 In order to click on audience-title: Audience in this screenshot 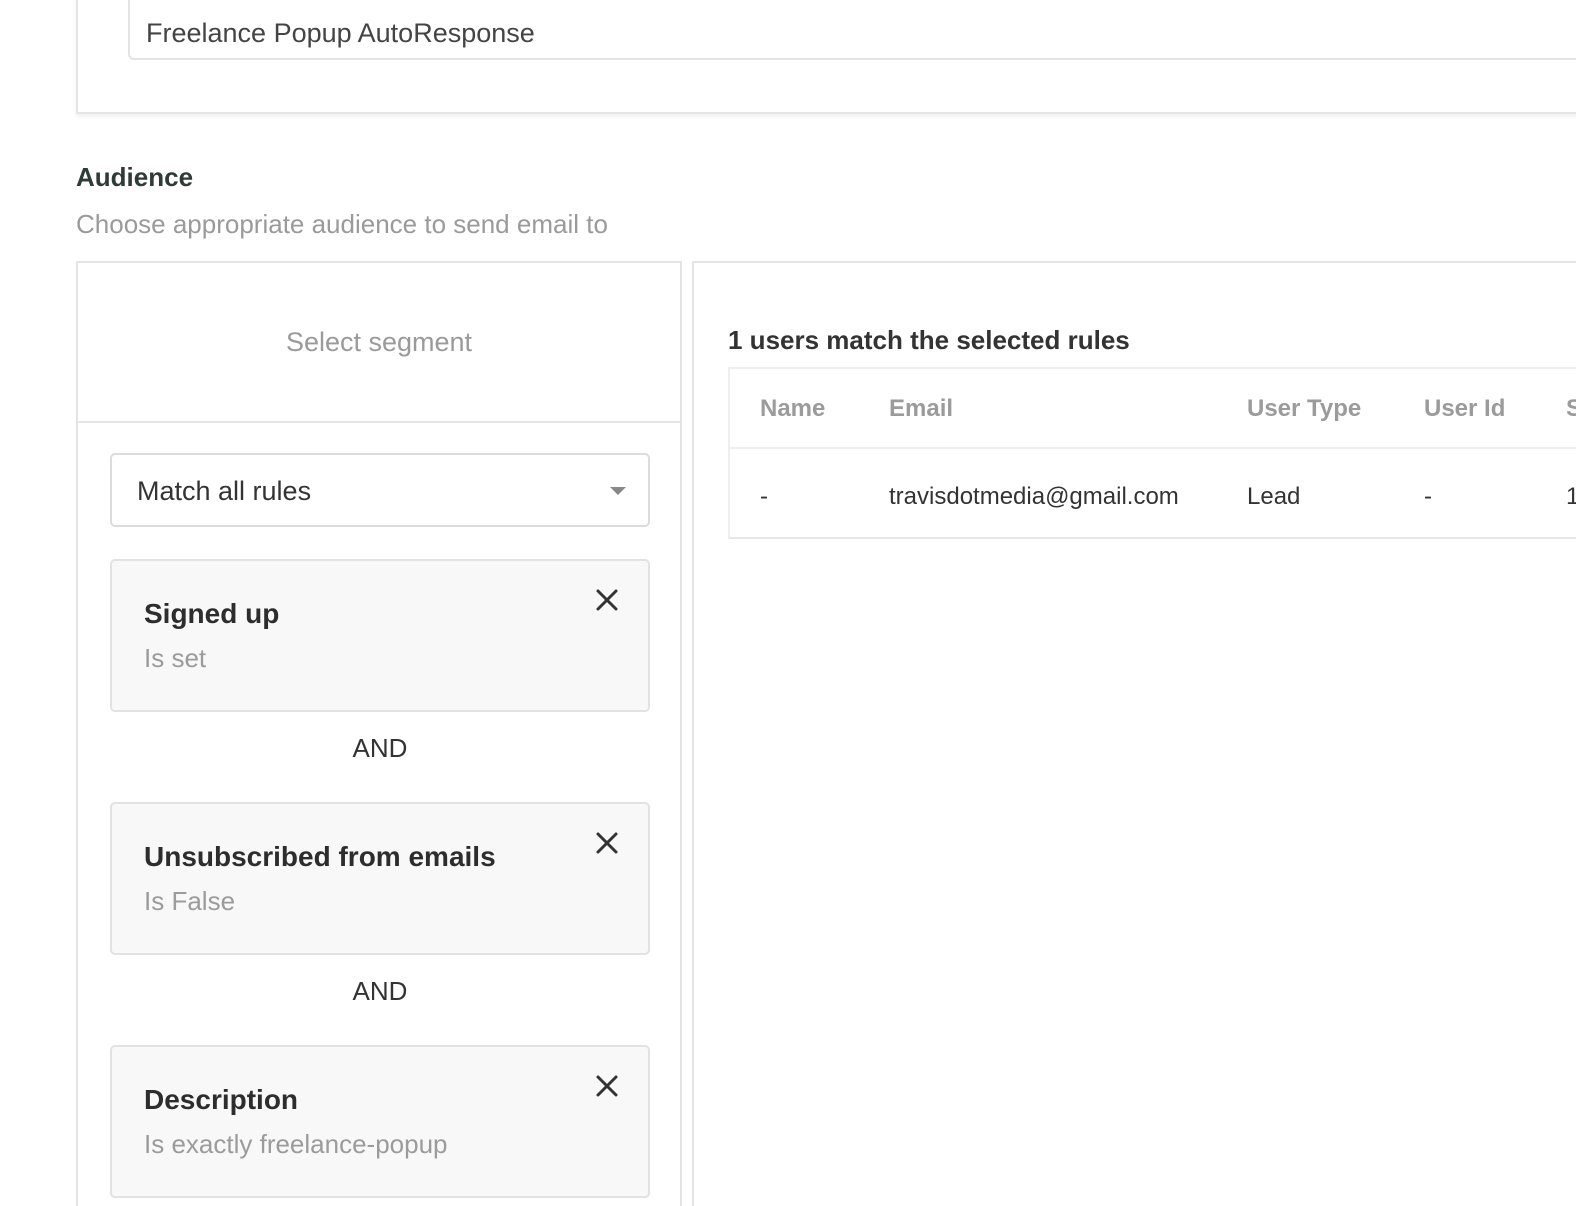, I will do `click(135, 177)`.